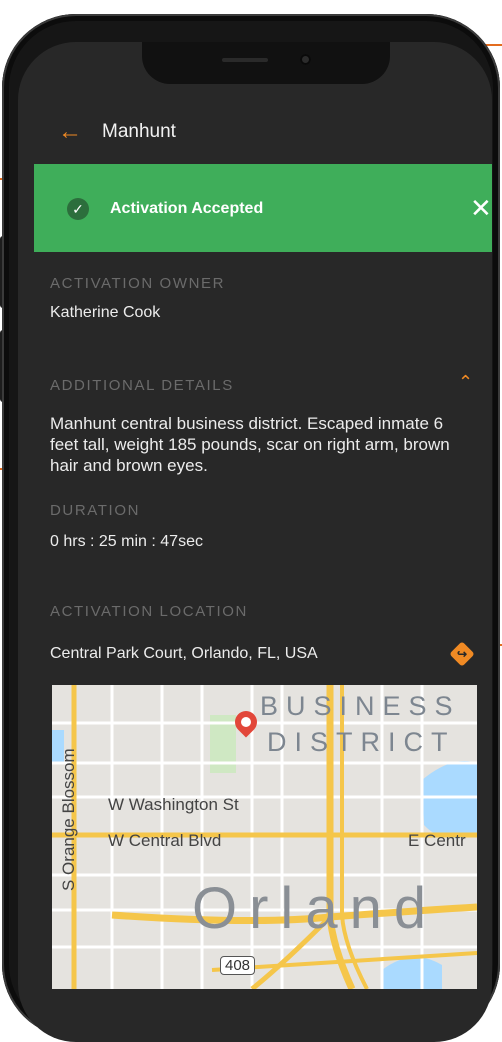 This screenshot has height=1042, width=502. Describe the element at coordinates (95, 510) in the screenshot. I see `duration-label: DURATION` at that location.